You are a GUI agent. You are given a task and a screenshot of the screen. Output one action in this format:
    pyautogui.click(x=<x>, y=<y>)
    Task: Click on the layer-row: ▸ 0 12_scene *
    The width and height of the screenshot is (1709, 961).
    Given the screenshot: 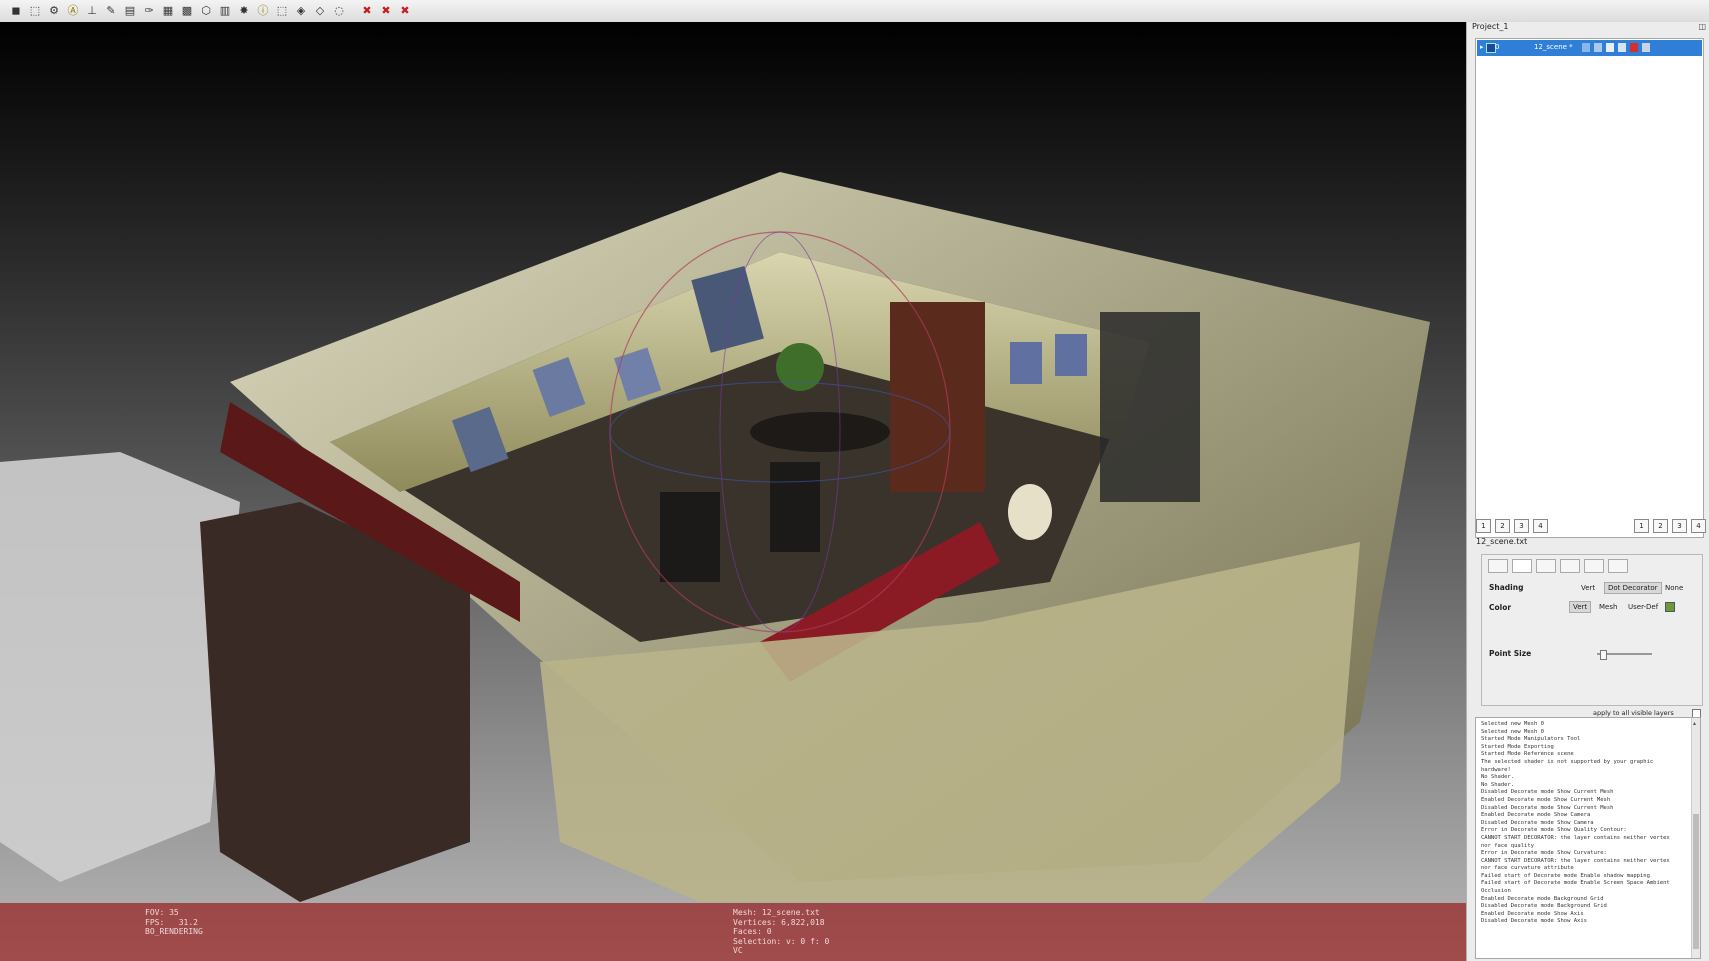 What is the action you would take?
    pyautogui.click(x=1589, y=48)
    